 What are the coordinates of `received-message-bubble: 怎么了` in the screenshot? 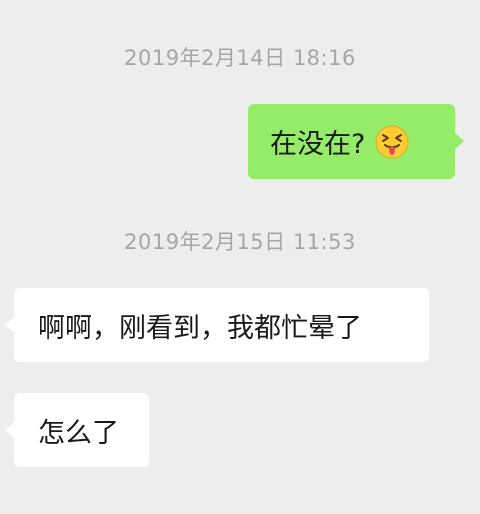 It's located at (77, 430).